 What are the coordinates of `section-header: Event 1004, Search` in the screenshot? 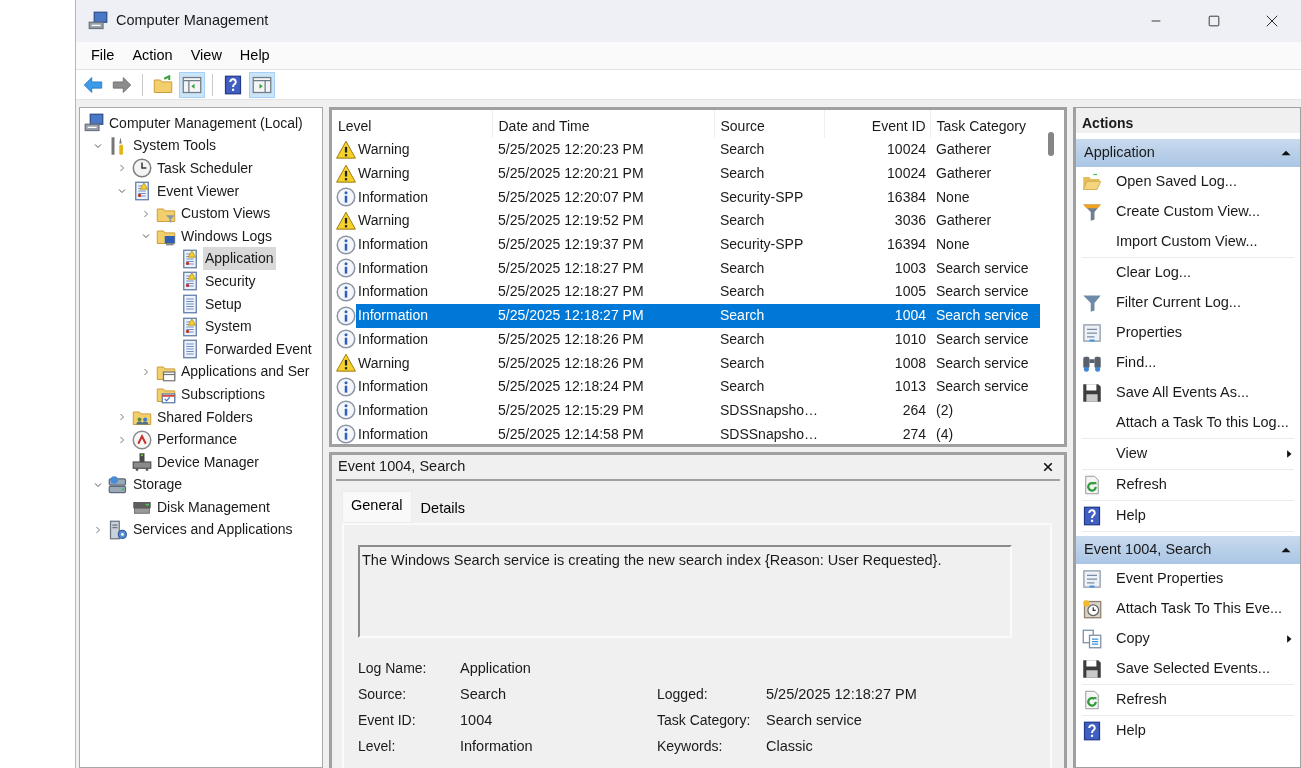 It's located at (1188, 550).